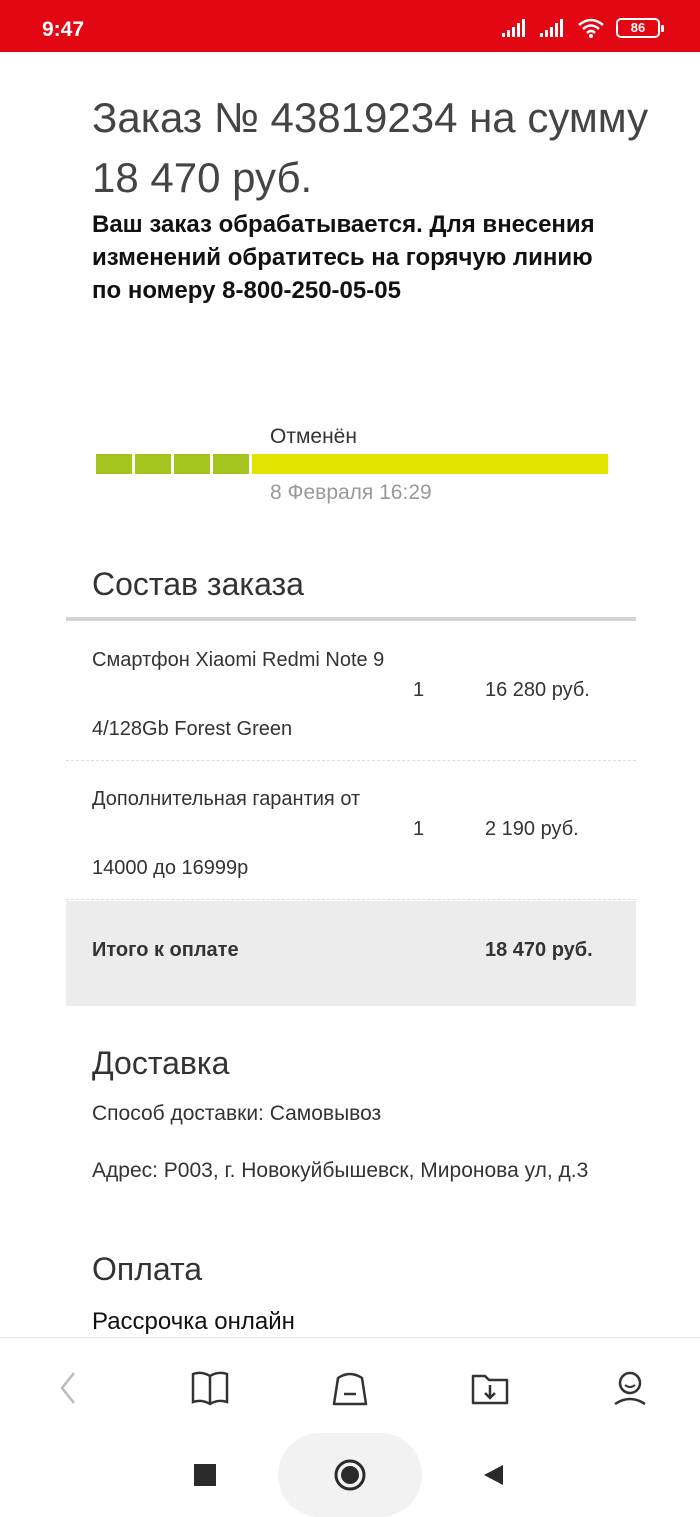 The height and width of the screenshot is (1517, 700). I want to click on total-label: Итого к оплате, so click(165, 950).